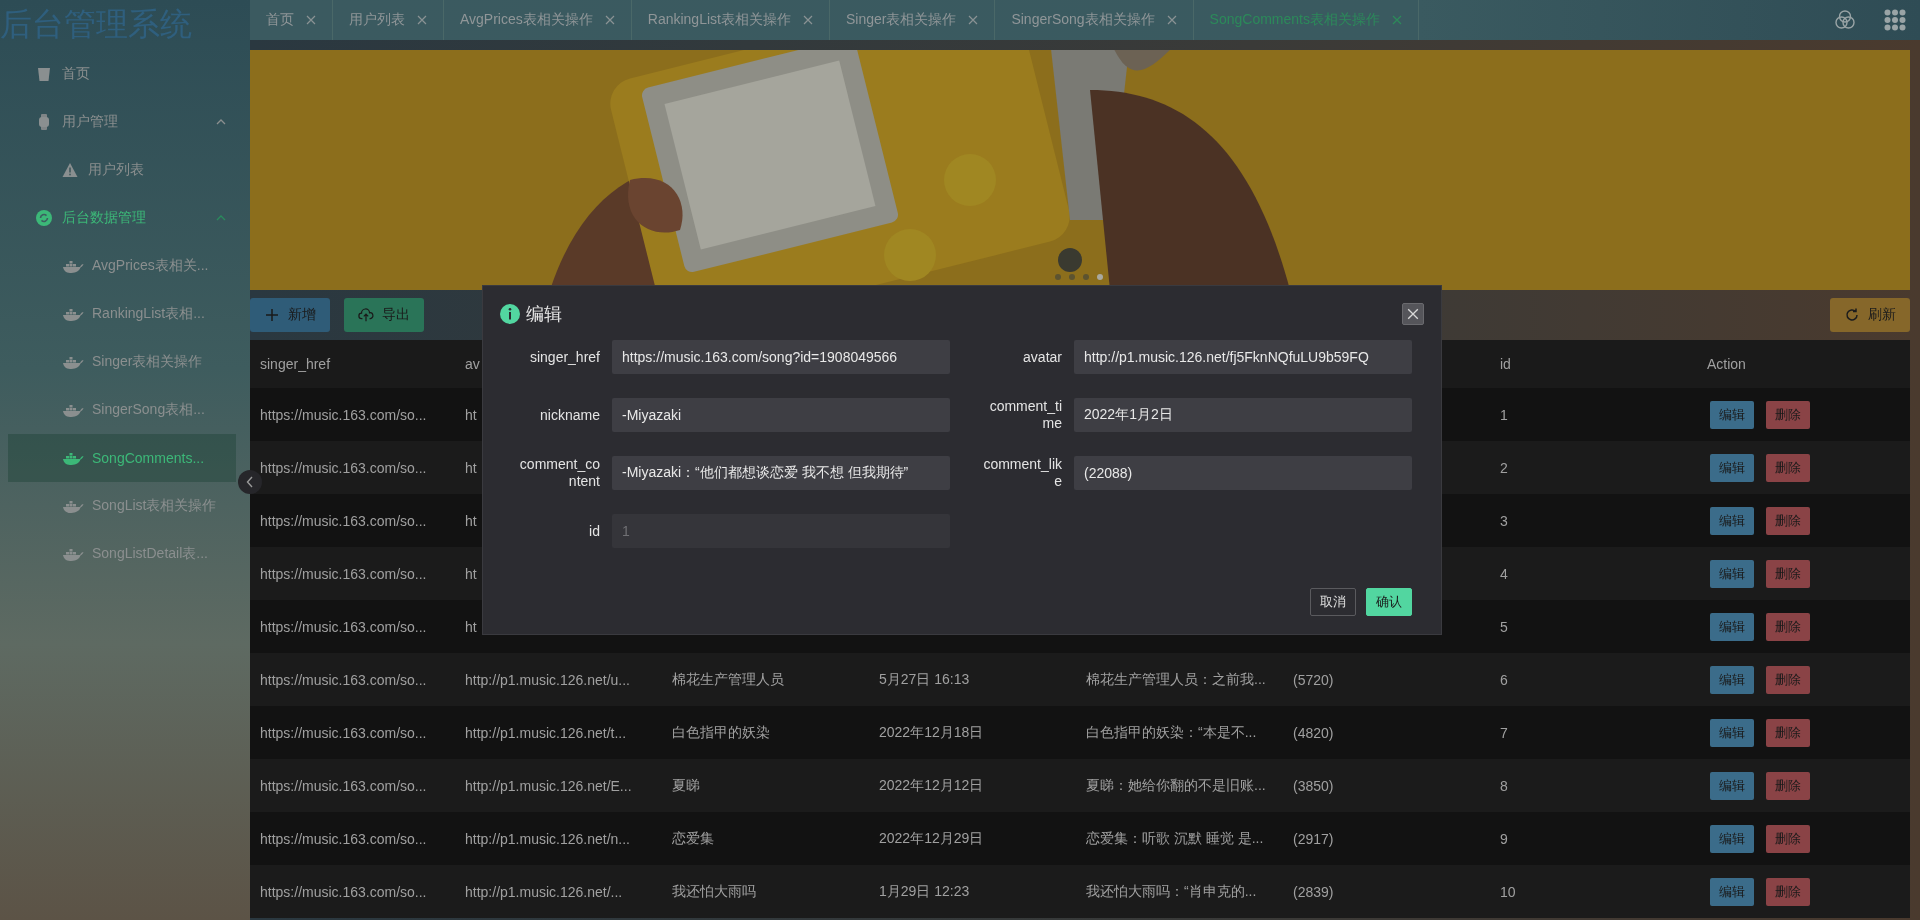 The image size is (1920, 920). Describe the element at coordinates (781, 415) in the screenshot. I see `input-field: -Miyazaki` at that location.